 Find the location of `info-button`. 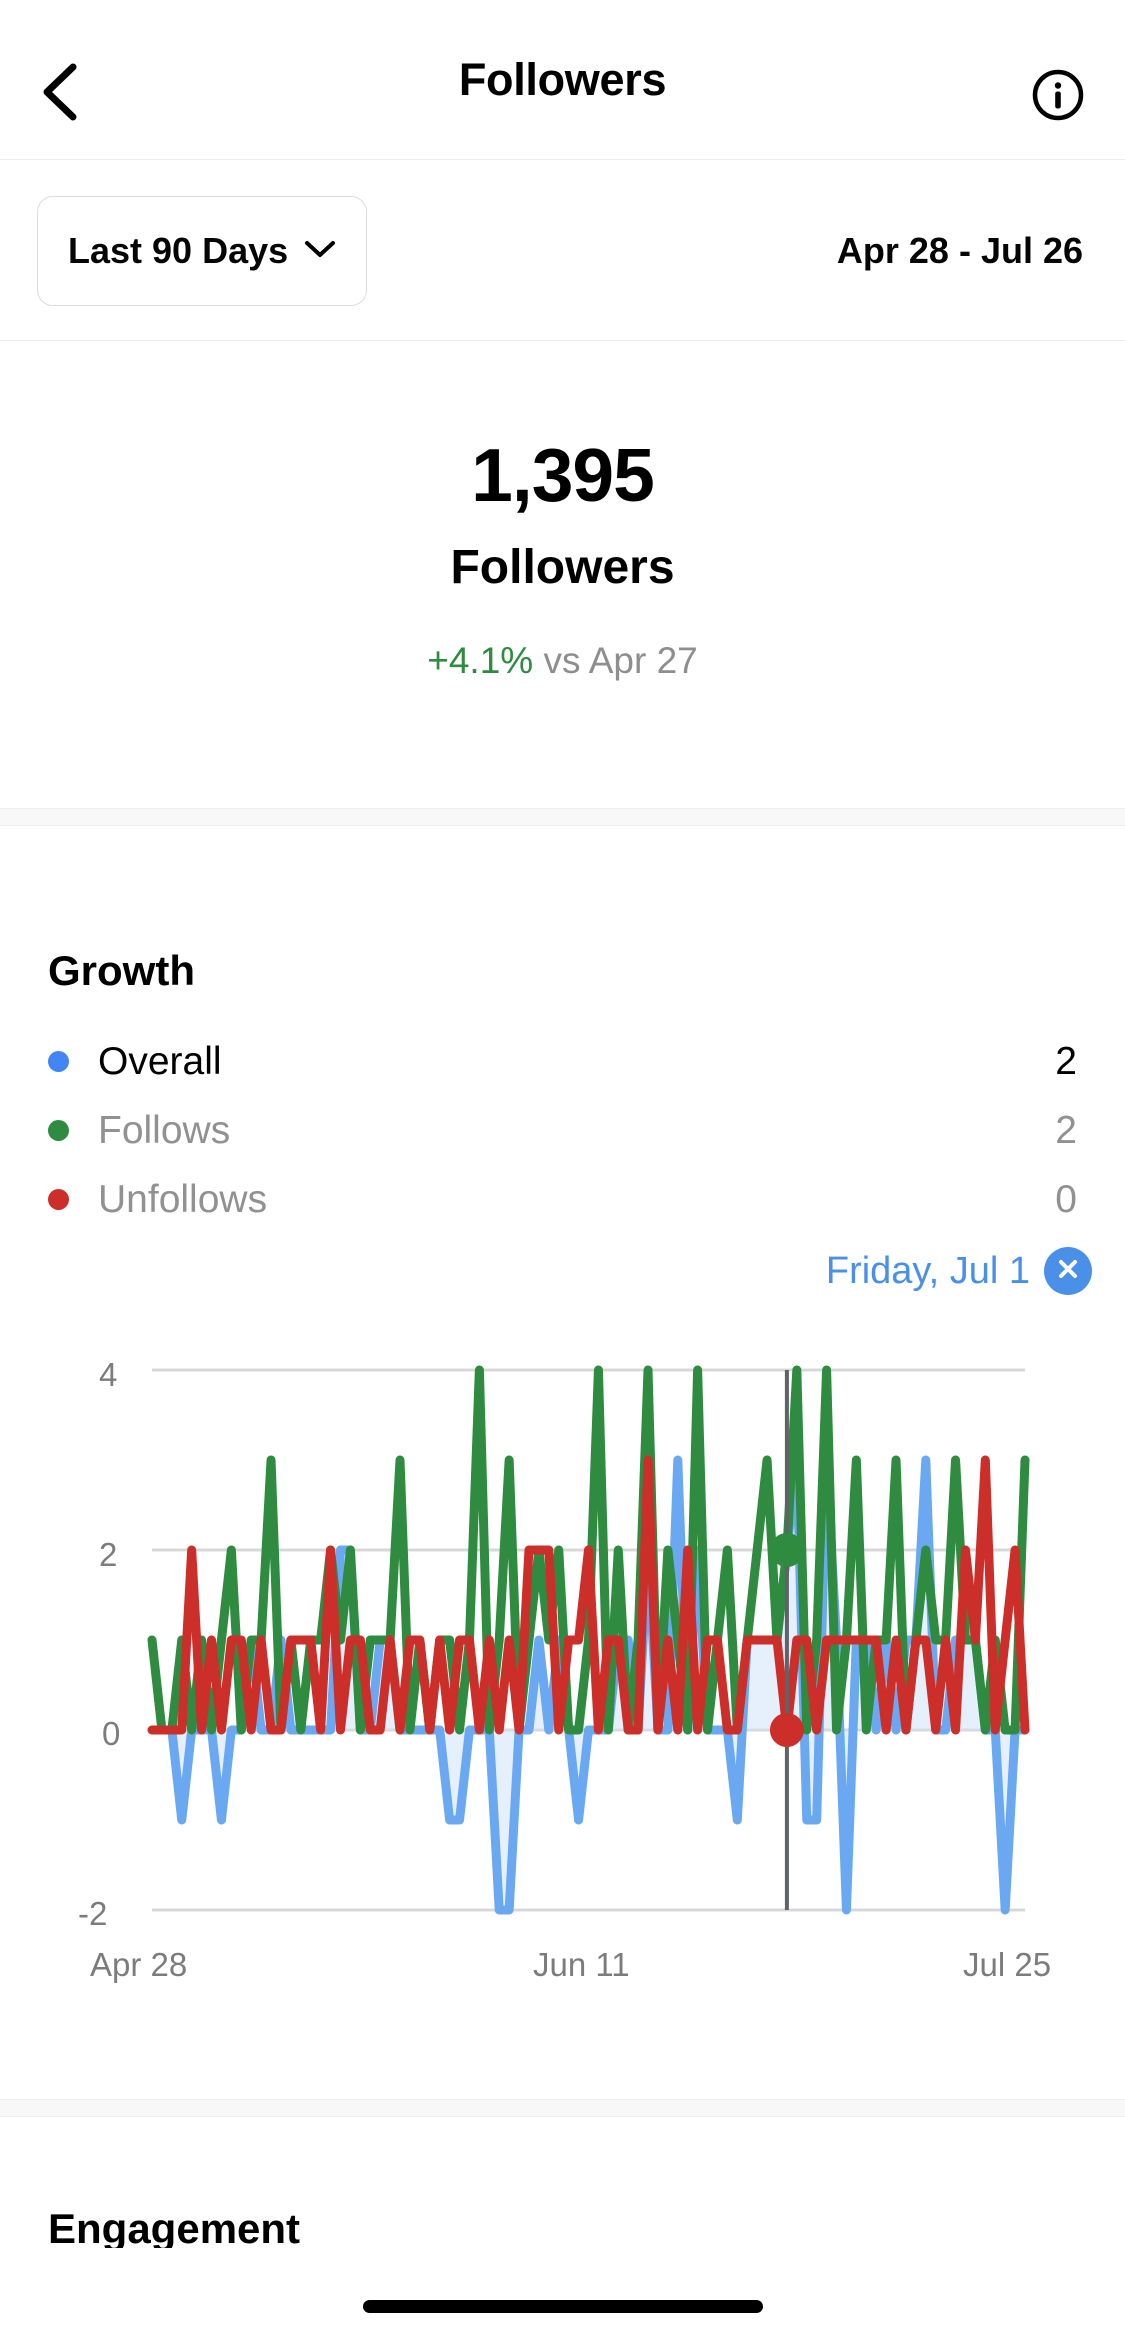

info-button is located at coordinates (1058, 95).